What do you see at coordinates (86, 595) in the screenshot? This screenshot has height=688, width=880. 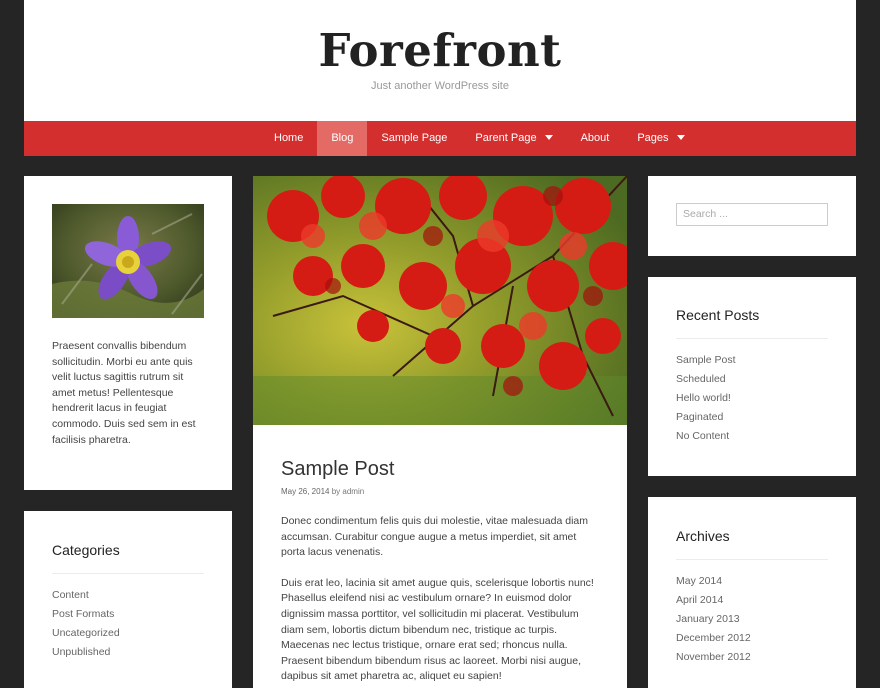 I see `category-link: Content` at bounding box center [86, 595].